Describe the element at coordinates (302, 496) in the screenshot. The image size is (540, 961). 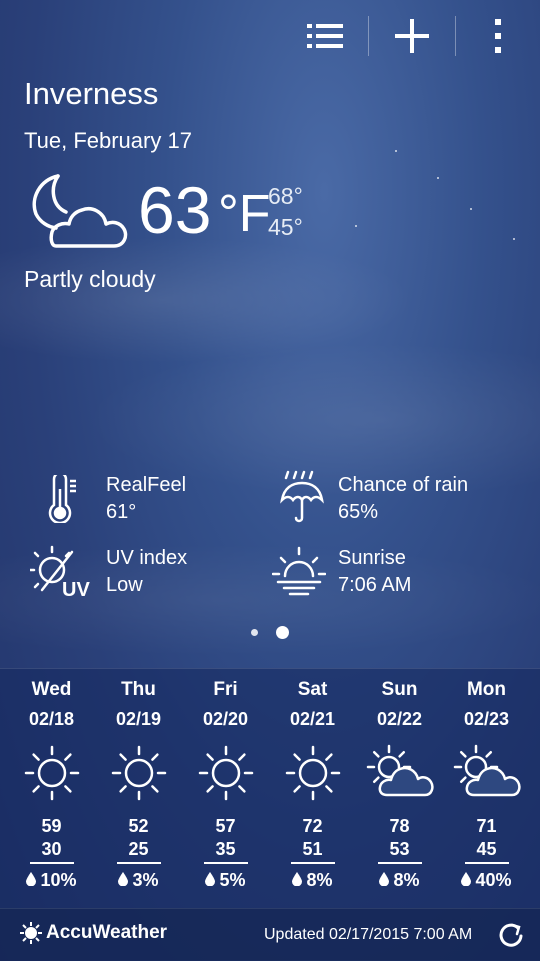
I see `umbrella-rain-icon` at that location.